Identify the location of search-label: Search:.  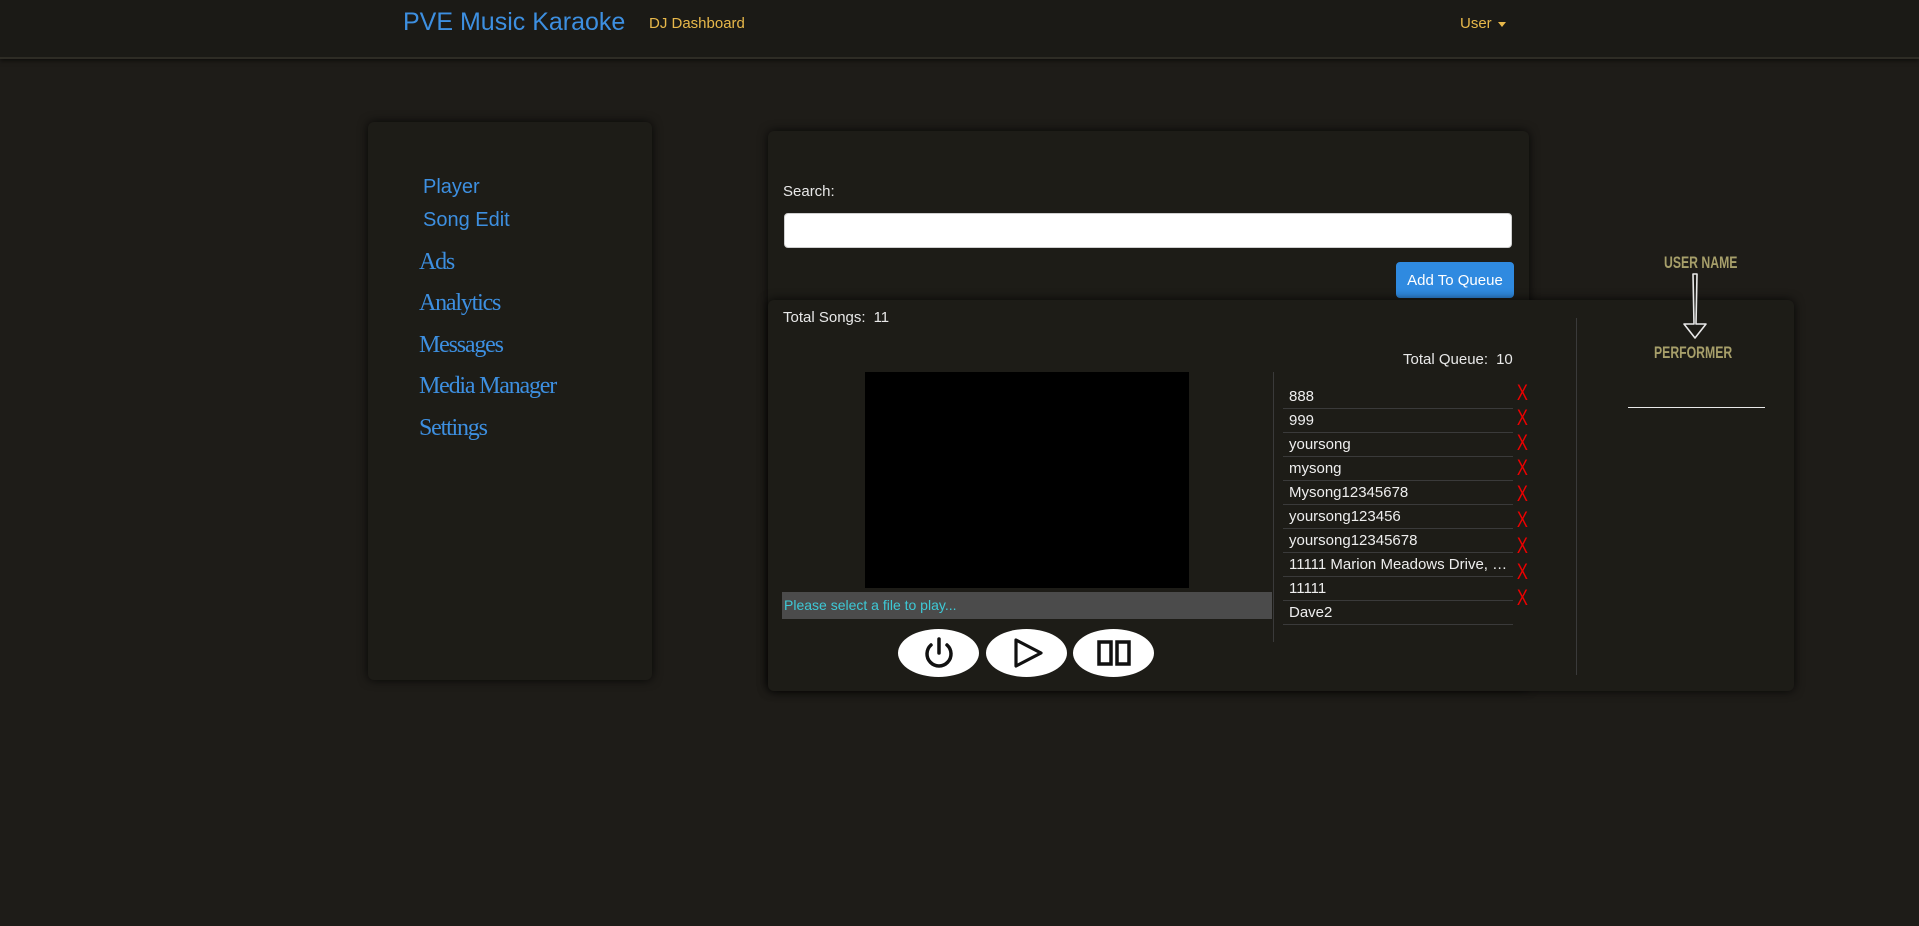
(809, 191).